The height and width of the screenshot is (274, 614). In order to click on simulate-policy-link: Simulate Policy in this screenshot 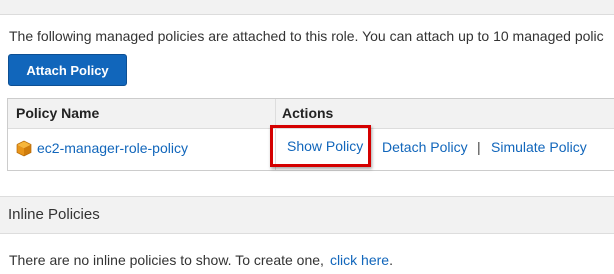, I will do `click(539, 147)`.